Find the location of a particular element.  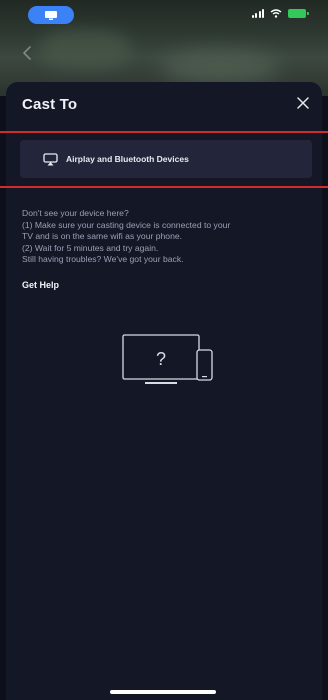

unknown-device-symbol: ? is located at coordinates (161, 359).